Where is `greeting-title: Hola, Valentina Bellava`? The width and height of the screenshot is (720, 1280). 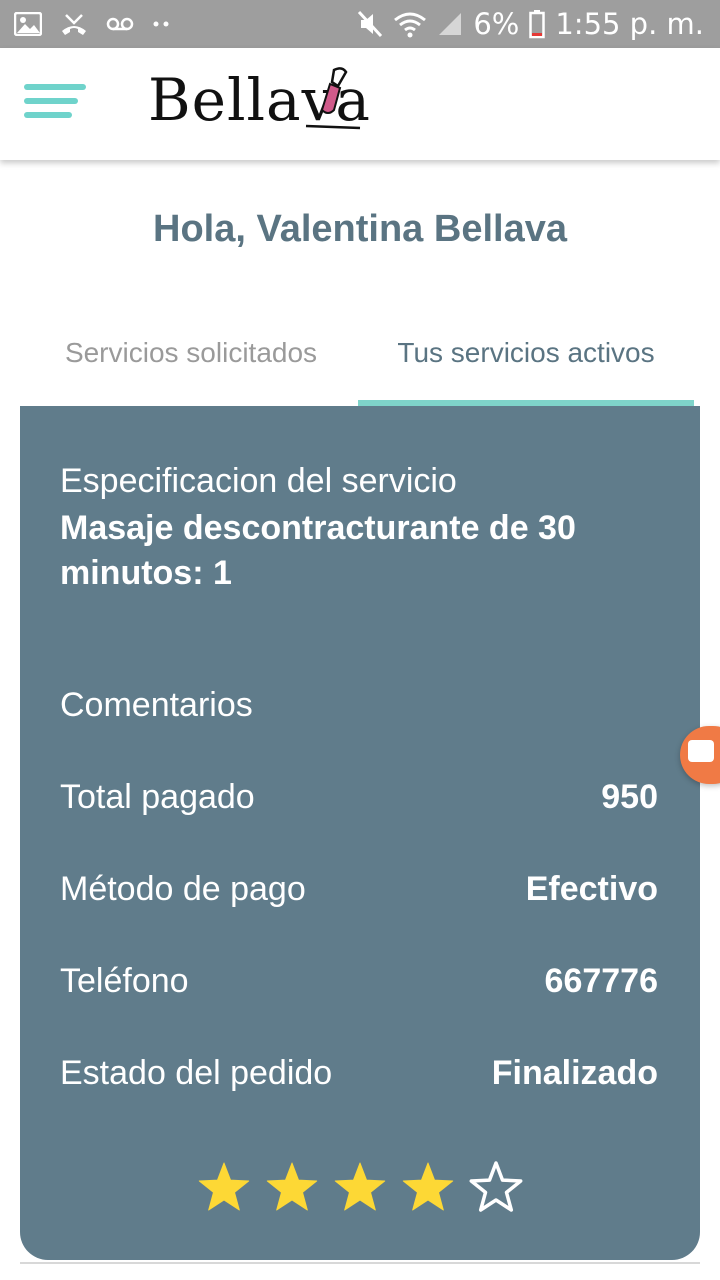
greeting-title: Hola, Valentina Bellava is located at coordinates (360, 229).